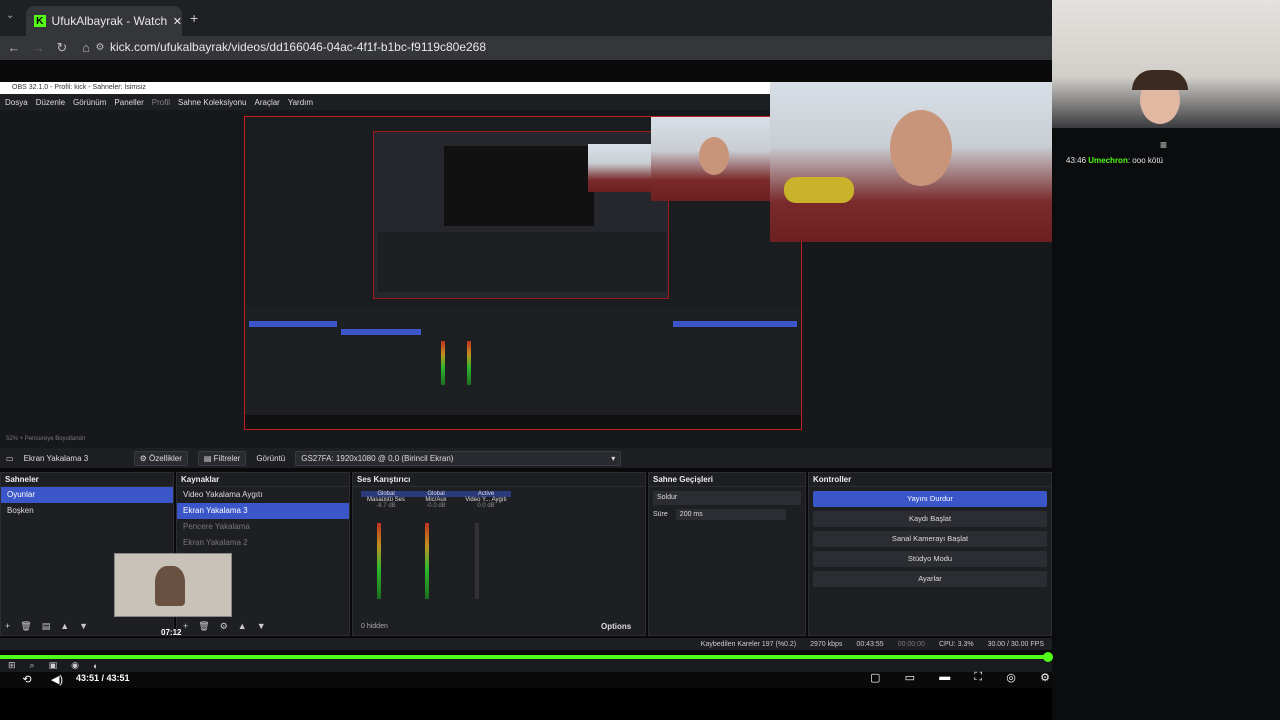 The height and width of the screenshot is (720, 1280). I want to click on new-tab-icon: +, so click(194, 18).